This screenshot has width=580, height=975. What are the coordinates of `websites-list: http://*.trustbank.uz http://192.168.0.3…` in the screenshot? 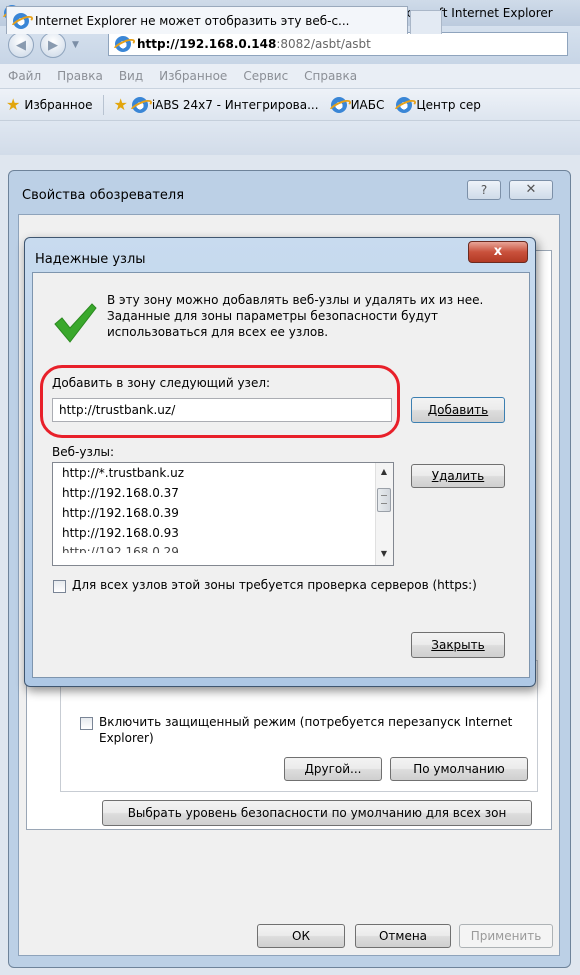 It's located at (223, 514).